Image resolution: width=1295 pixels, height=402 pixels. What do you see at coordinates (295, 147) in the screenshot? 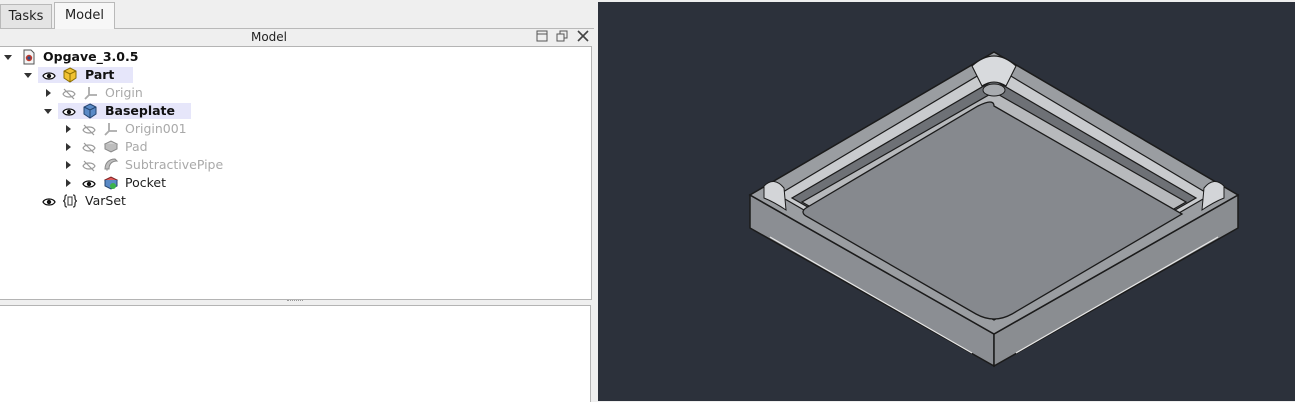
I see `tree-item-pad: Pad` at bounding box center [295, 147].